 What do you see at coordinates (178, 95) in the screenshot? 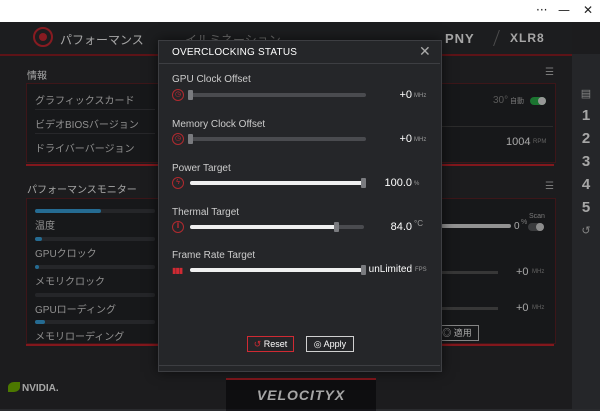
I see `clock-icon: ◷` at bounding box center [178, 95].